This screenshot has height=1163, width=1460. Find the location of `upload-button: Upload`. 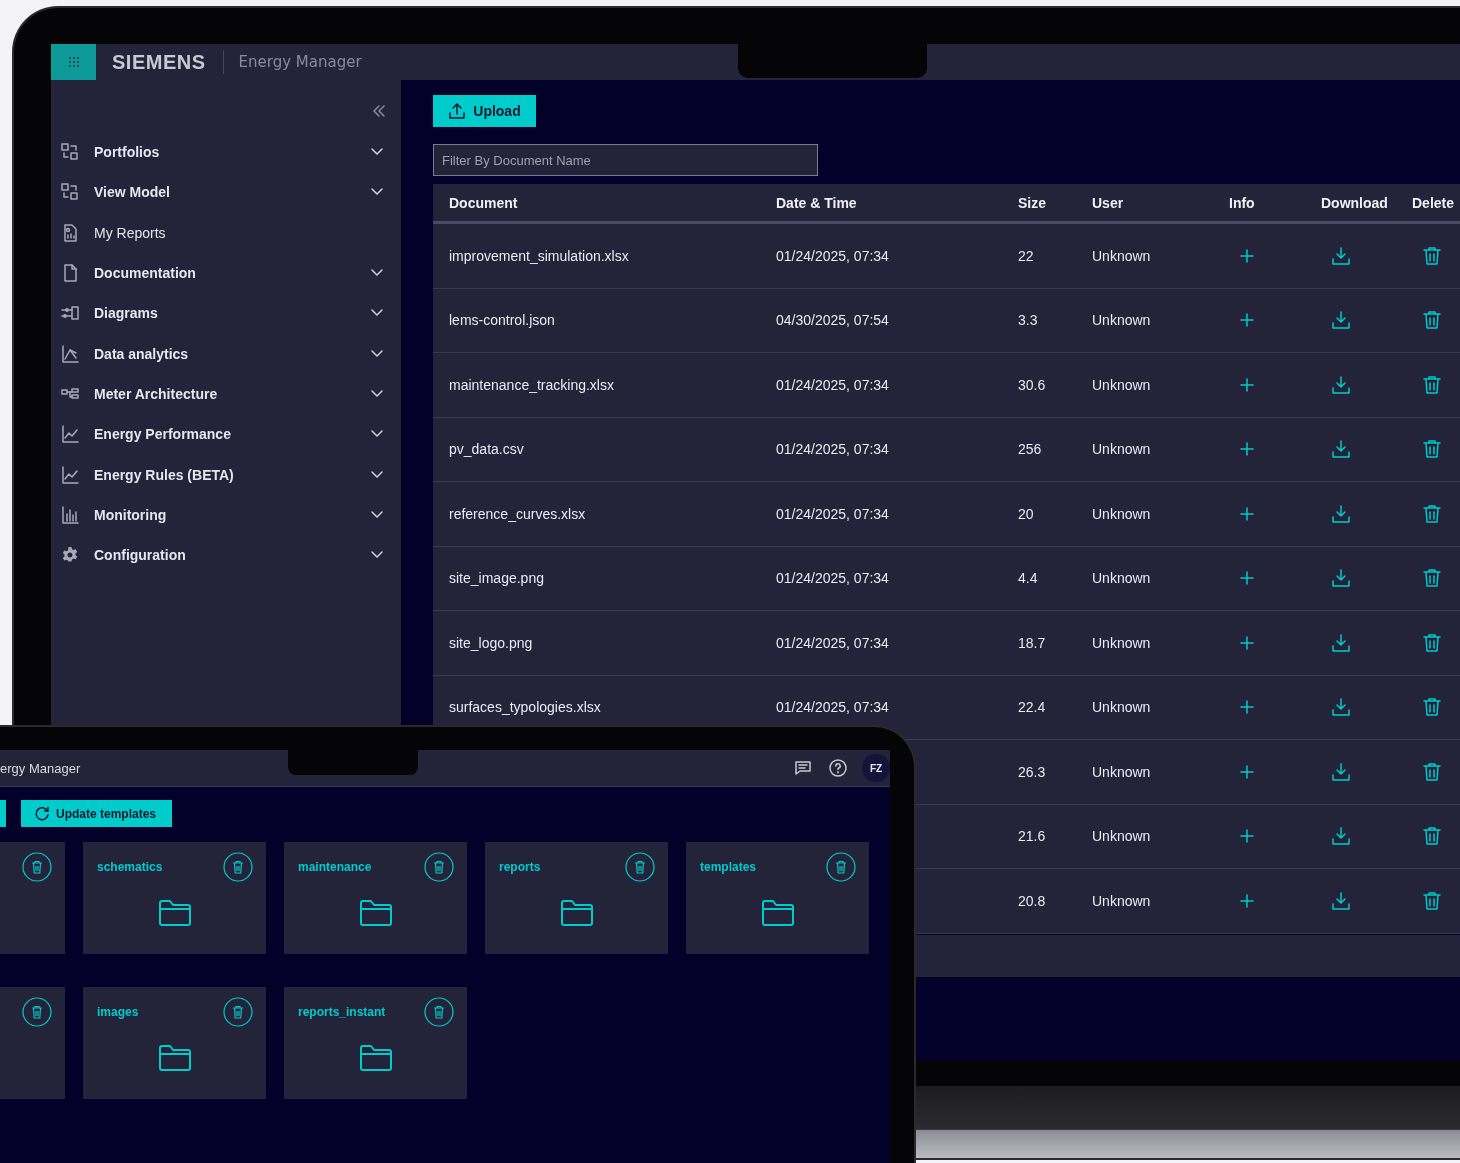

upload-button: Upload is located at coordinates (484, 111).